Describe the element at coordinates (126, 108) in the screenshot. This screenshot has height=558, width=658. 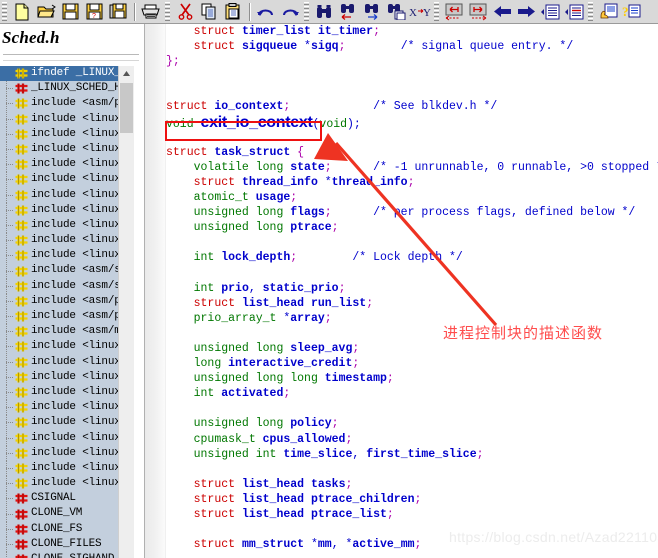
I see `scrollbar-thumb` at that location.